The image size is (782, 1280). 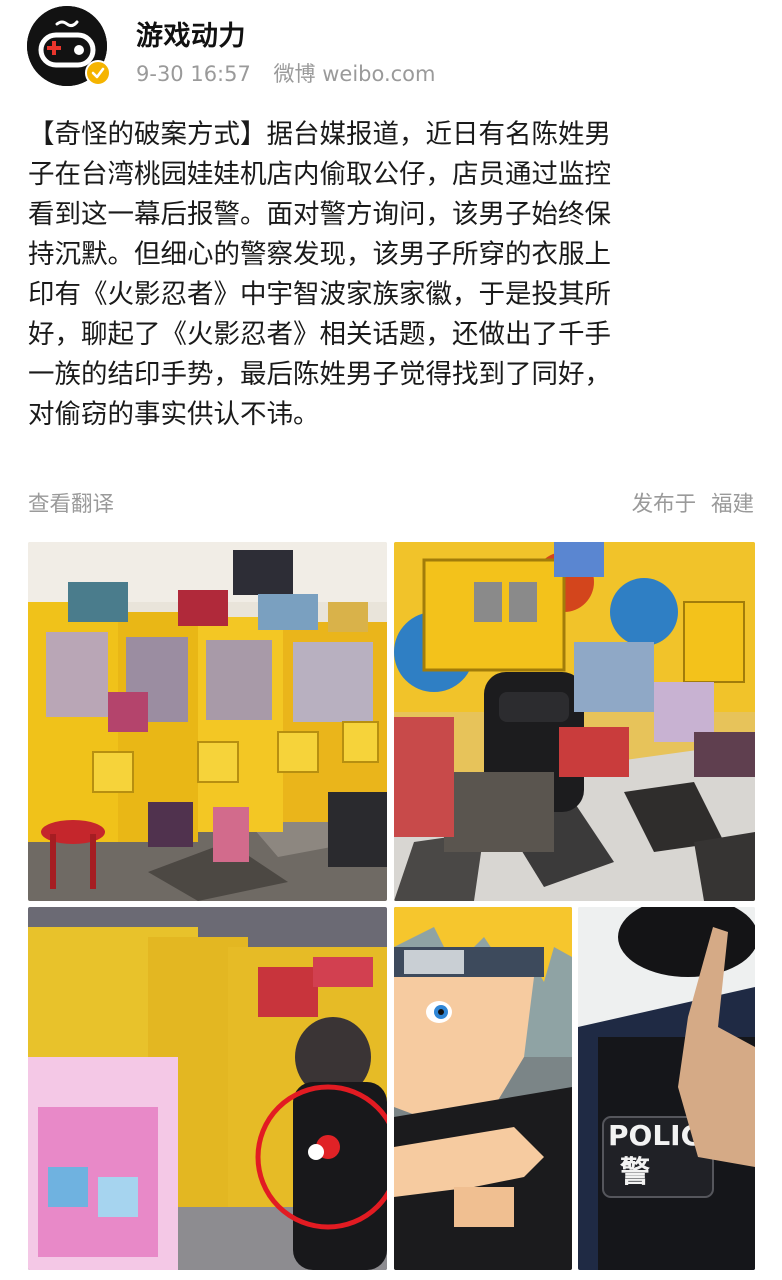 What do you see at coordinates (98, 73) in the screenshot?
I see `verified-badge-icon` at bounding box center [98, 73].